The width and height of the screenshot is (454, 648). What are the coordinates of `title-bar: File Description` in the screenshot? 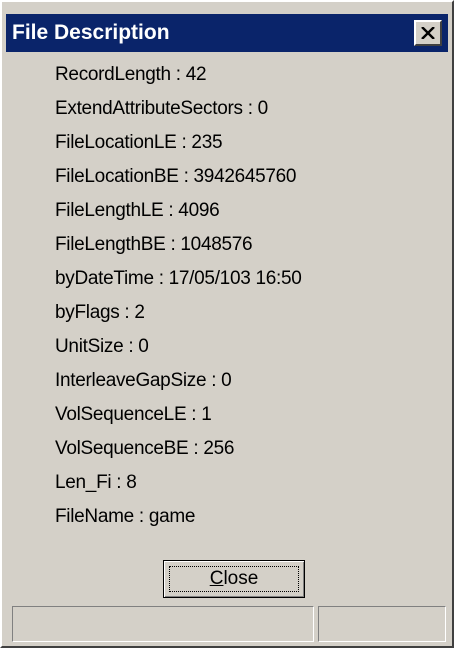 It's located at (227, 33).